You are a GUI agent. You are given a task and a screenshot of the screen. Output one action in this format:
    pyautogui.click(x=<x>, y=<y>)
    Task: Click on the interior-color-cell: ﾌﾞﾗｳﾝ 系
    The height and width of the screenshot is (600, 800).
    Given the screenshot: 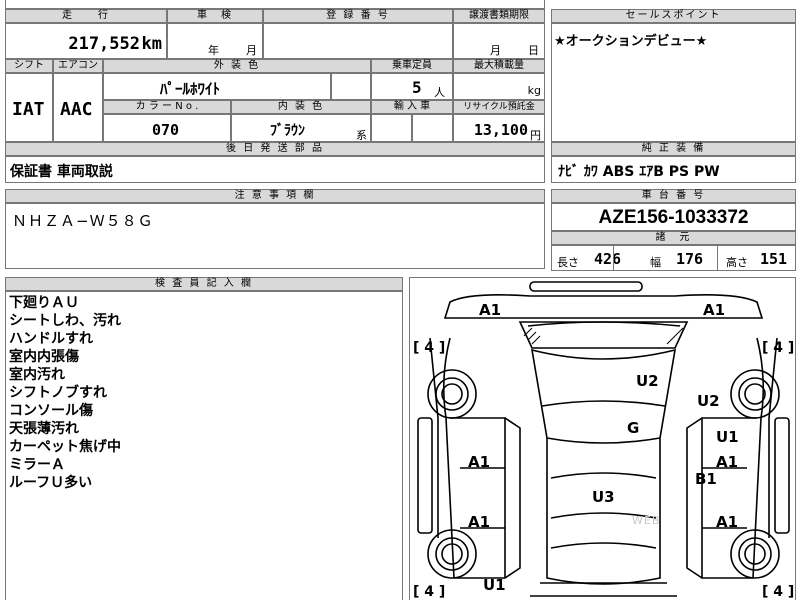 What is the action you would take?
    pyautogui.click(x=301, y=128)
    